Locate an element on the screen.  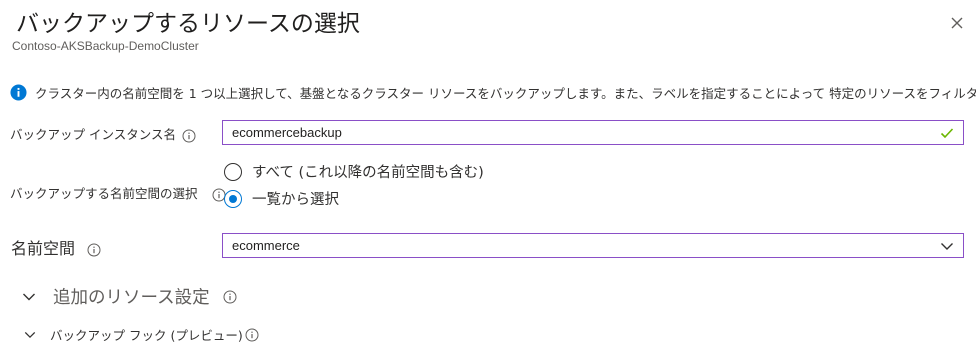
namespace-label-text: 名前空間 is located at coordinates (43, 248).